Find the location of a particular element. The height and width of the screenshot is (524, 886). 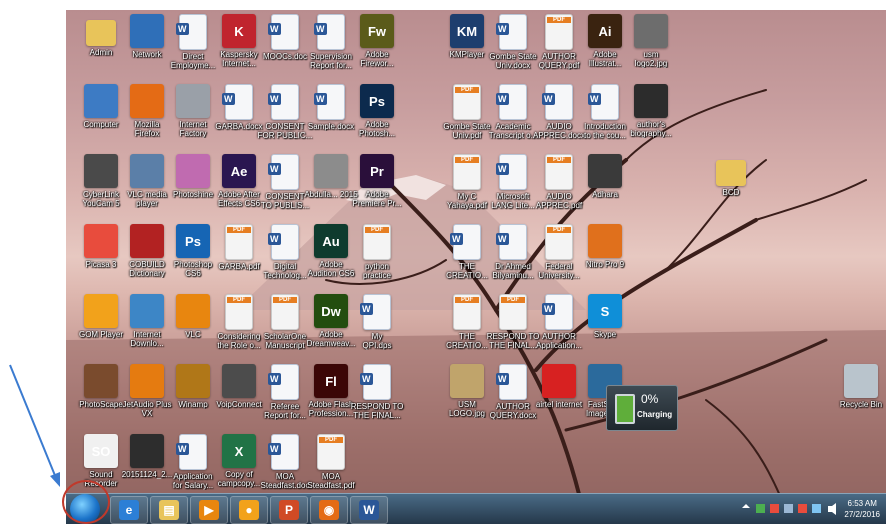

battery-percent: 0% is located at coordinates (650, 399).